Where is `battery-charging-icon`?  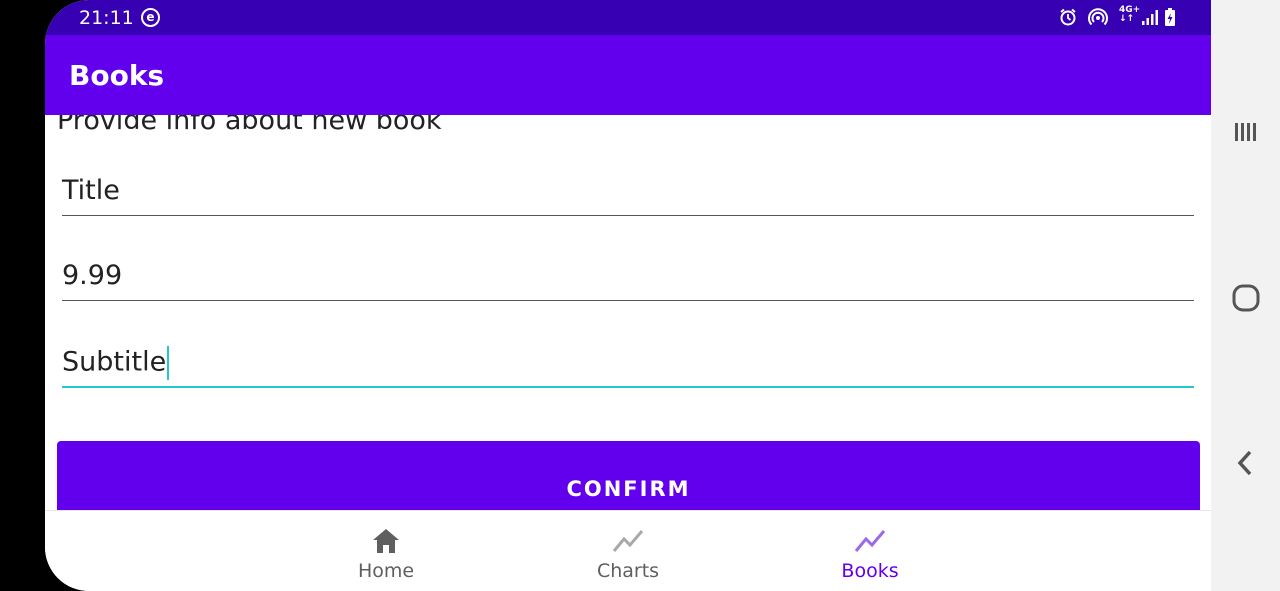 battery-charging-icon is located at coordinates (1170, 17).